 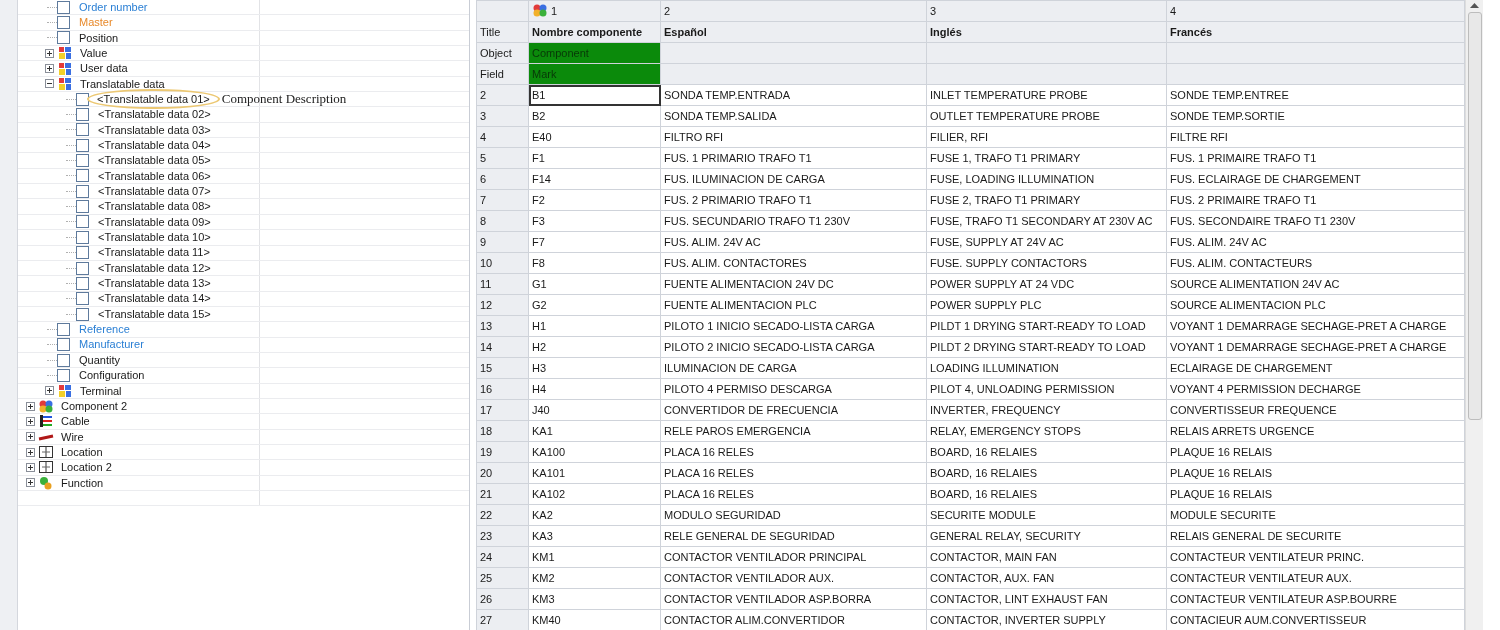 I want to click on table-cell: RELAIS GENERAL DE SECURITE, so click(x=1315, y=536).